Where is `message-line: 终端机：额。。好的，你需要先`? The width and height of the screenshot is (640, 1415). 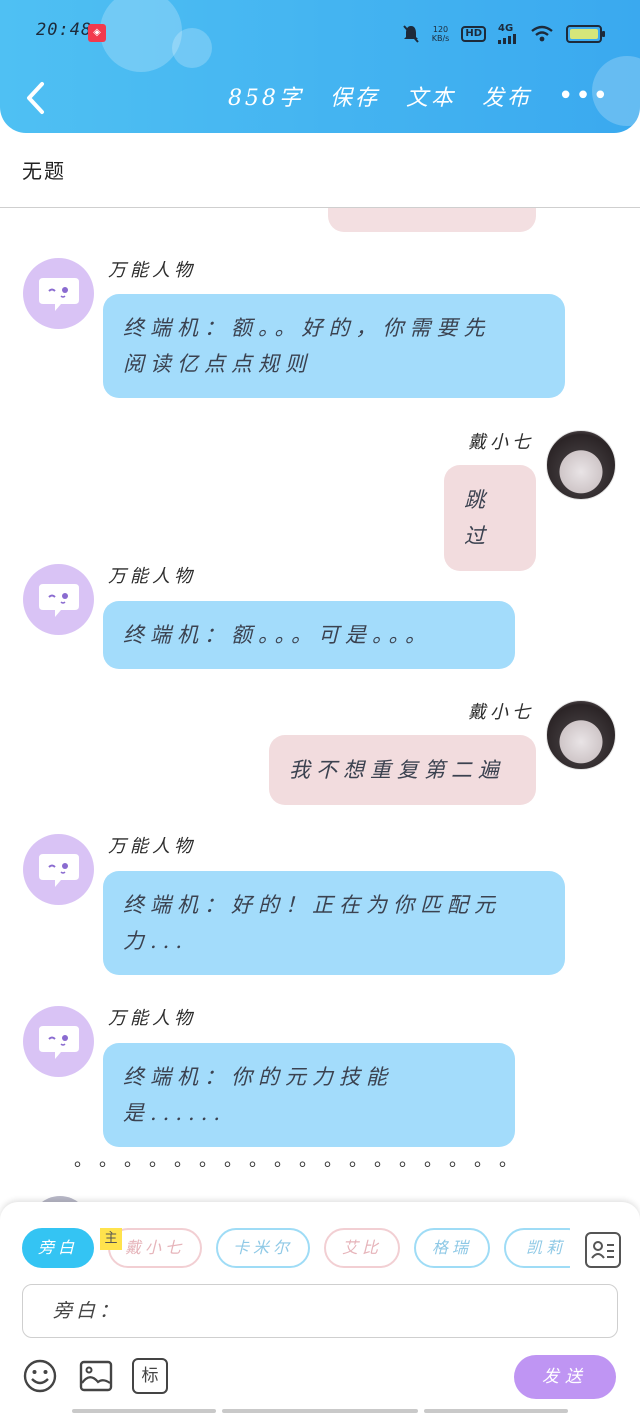 message-line: 终端机：额。。好的，你需要先 is located at coordinates (307, 328).